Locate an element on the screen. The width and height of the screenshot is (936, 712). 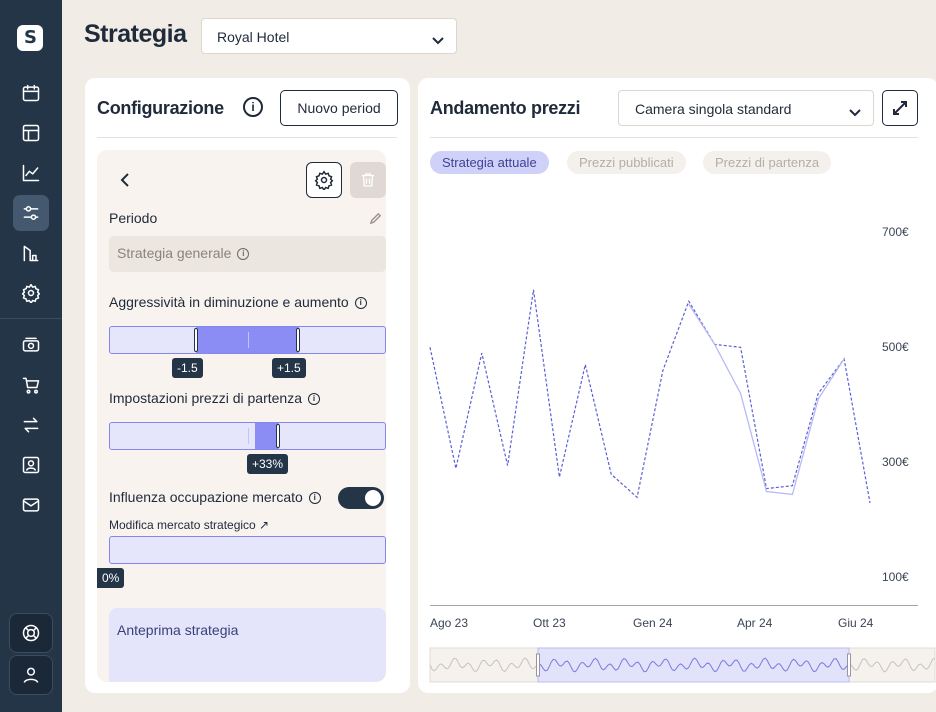
user-card-icon is located at coordinates (31, 465).